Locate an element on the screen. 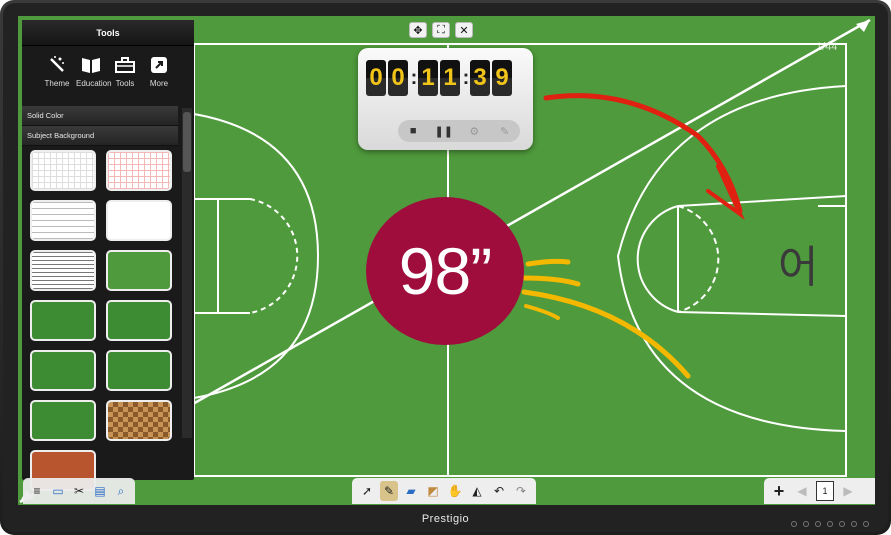 This screenshot has height=535, width=891. timer-display: 0 0 : 1 1 : 3 9 is located at coordinates (440, 78).